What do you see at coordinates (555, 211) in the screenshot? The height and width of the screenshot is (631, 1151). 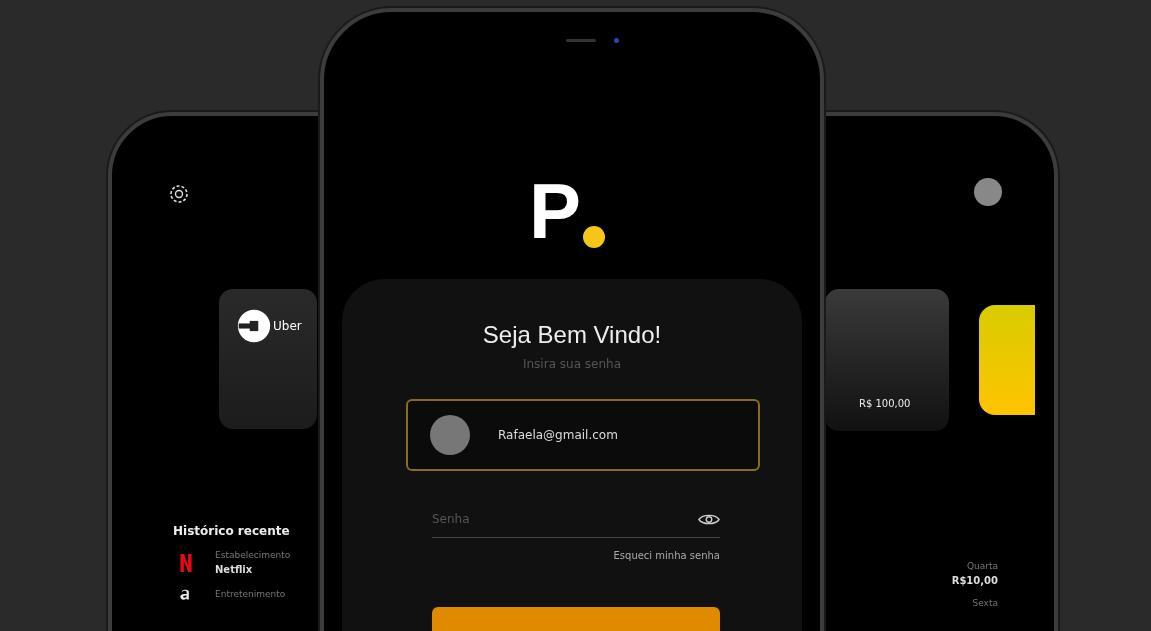 I see `app-logo: P` at bounding box center [555, 211].